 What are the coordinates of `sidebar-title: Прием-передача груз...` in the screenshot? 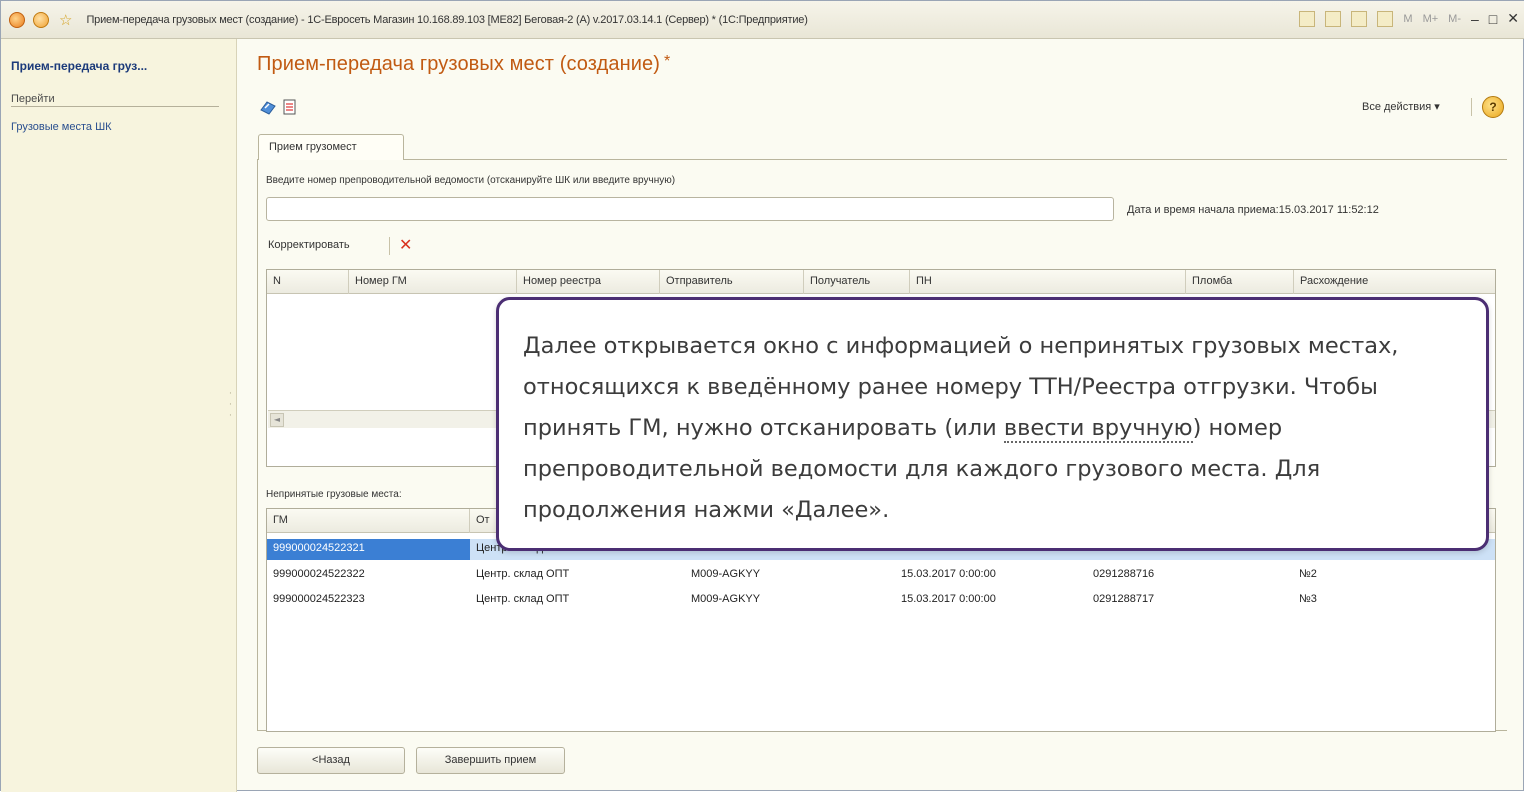 It's located at (79, 66).